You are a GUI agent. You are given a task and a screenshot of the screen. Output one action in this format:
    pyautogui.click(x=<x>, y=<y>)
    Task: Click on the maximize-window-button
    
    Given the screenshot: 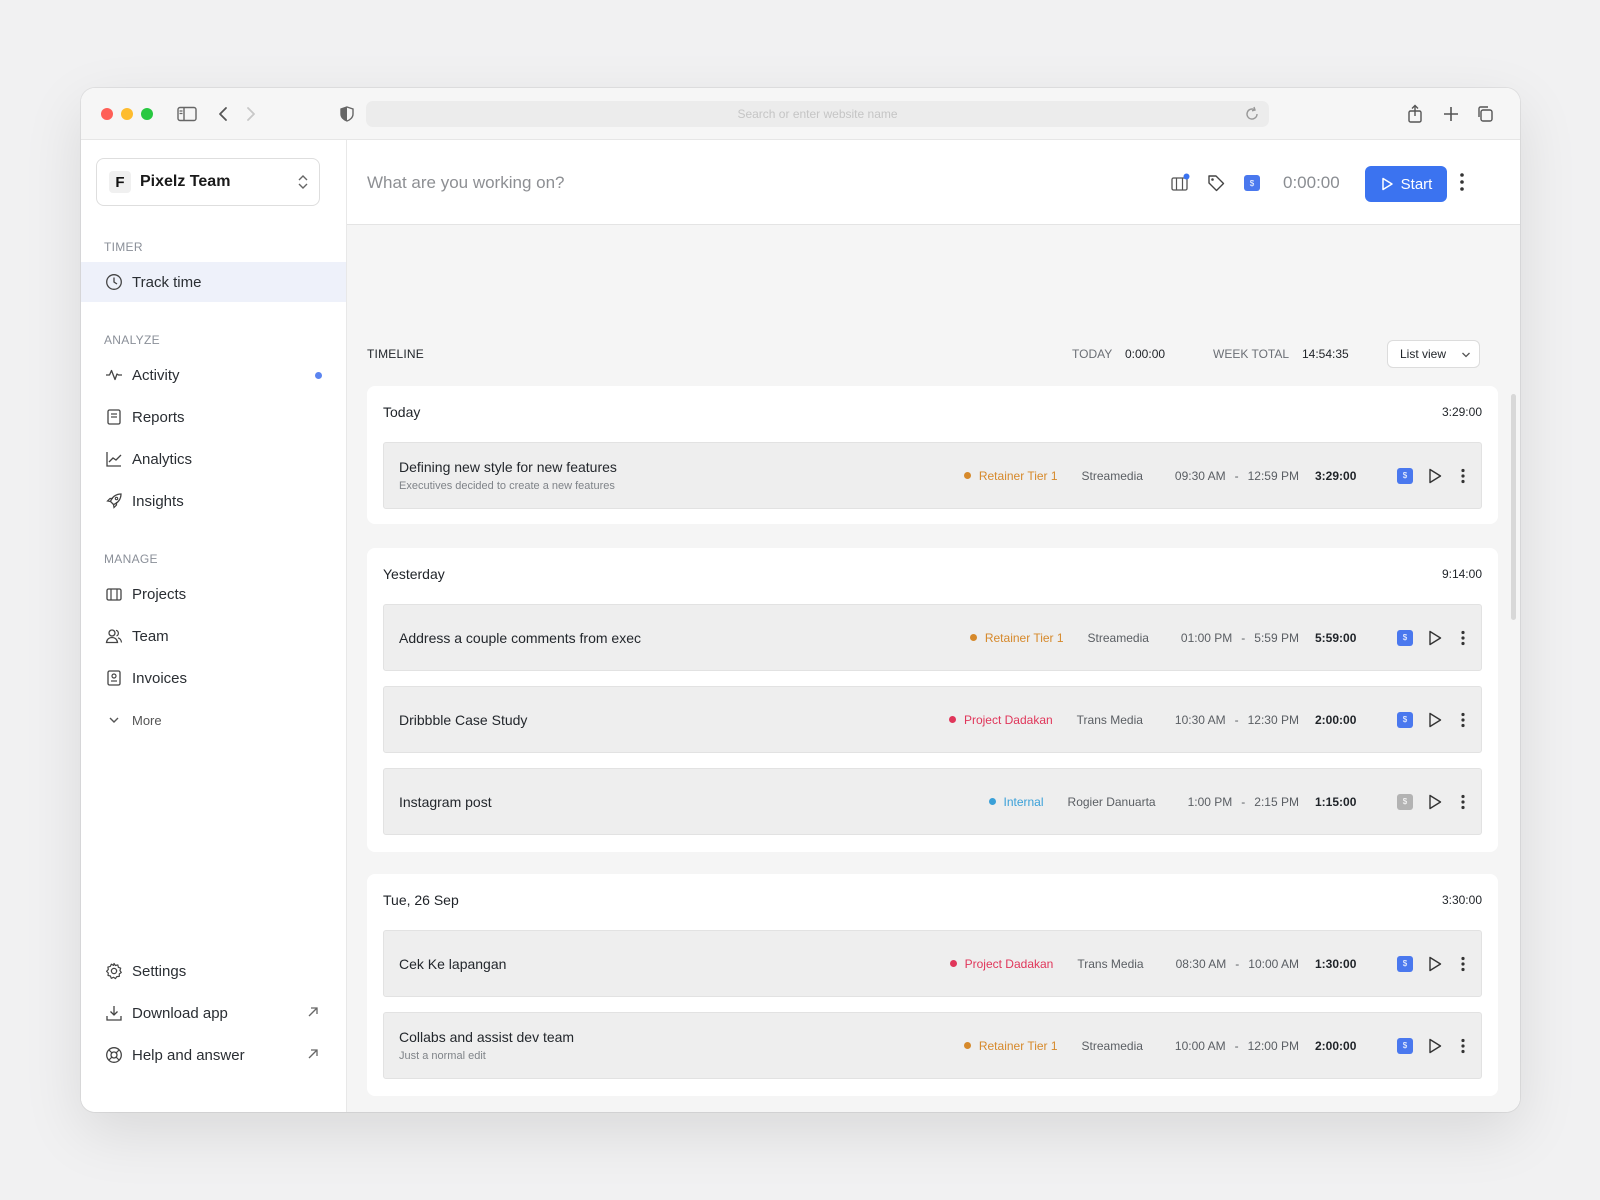 What is the action you would take?
    pyautogui.click(x=147, y=114)
    